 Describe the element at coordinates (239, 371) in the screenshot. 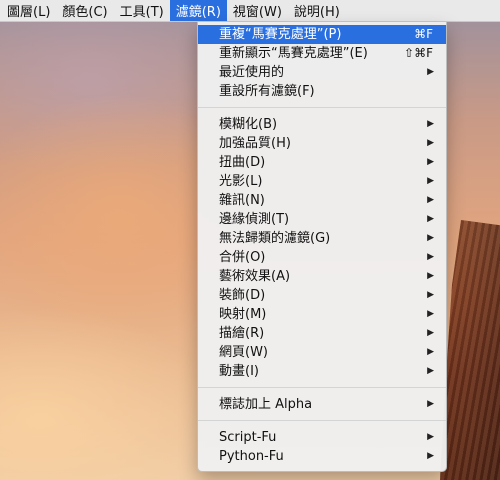

I see `menu-item-label: 動畫(I)` at that location.